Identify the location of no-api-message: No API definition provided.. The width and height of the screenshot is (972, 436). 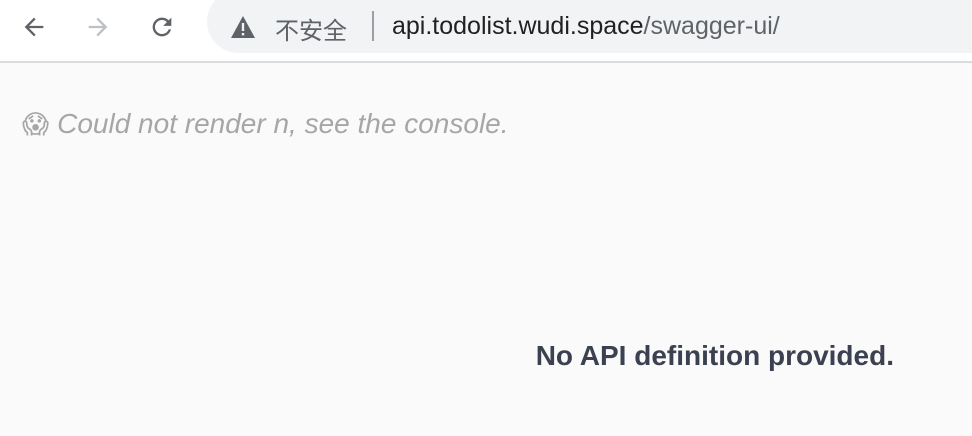
(714, 355).